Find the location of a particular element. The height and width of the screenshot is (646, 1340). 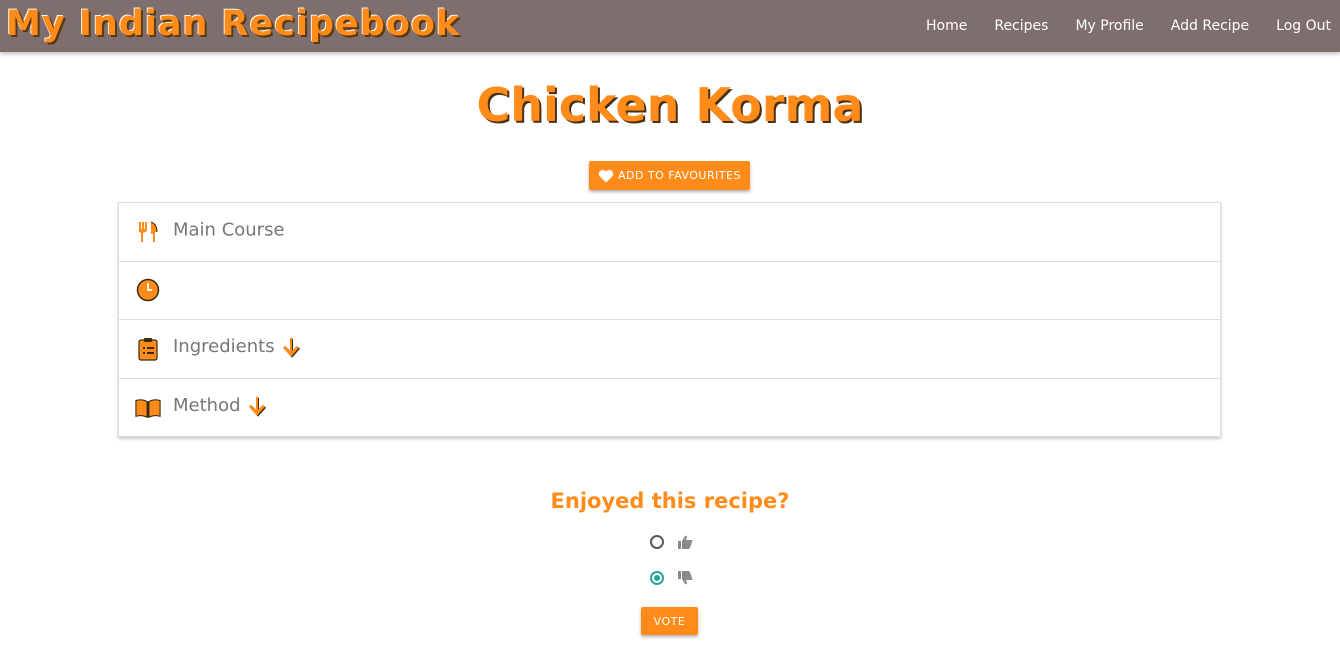

clipboard-icon is located at coordinates (148, 349).